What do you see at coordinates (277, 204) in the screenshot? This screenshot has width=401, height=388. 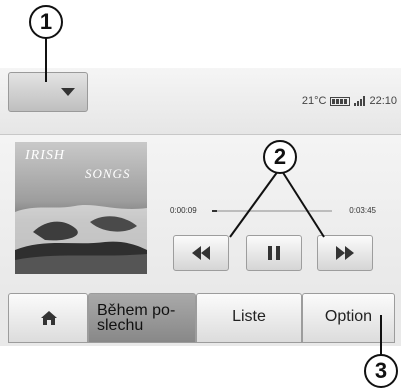 I see `callout-2-lines` at bounding box center [277, 204].